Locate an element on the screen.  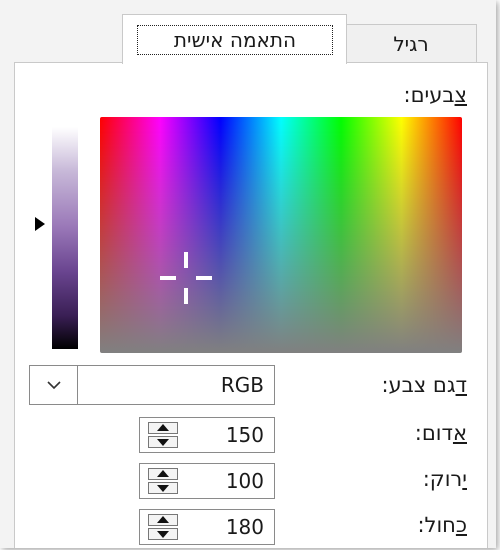
tab-strip: רגיל התאמה אישית is located at coordinates (248, 32).